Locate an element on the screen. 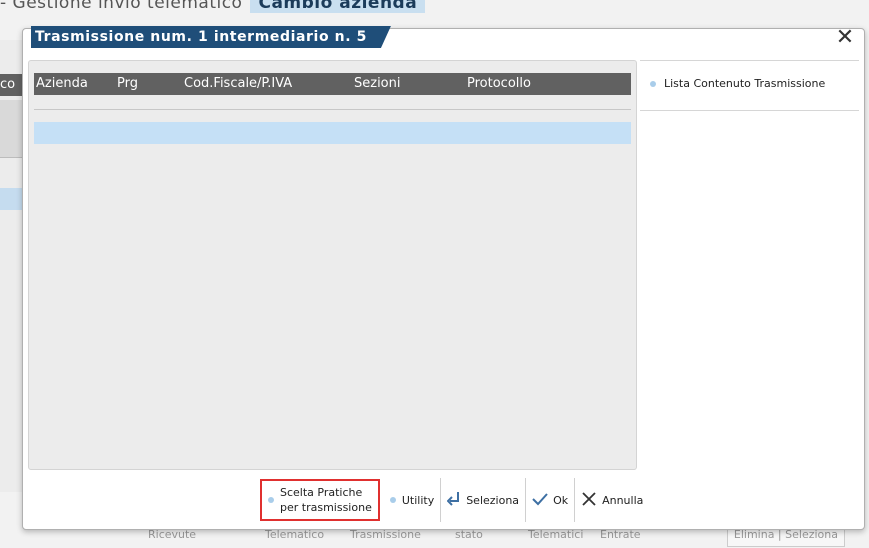  side-item-lista-contenuto: Lista Contenuto Trasmissione is located at coordinates (737, 83).